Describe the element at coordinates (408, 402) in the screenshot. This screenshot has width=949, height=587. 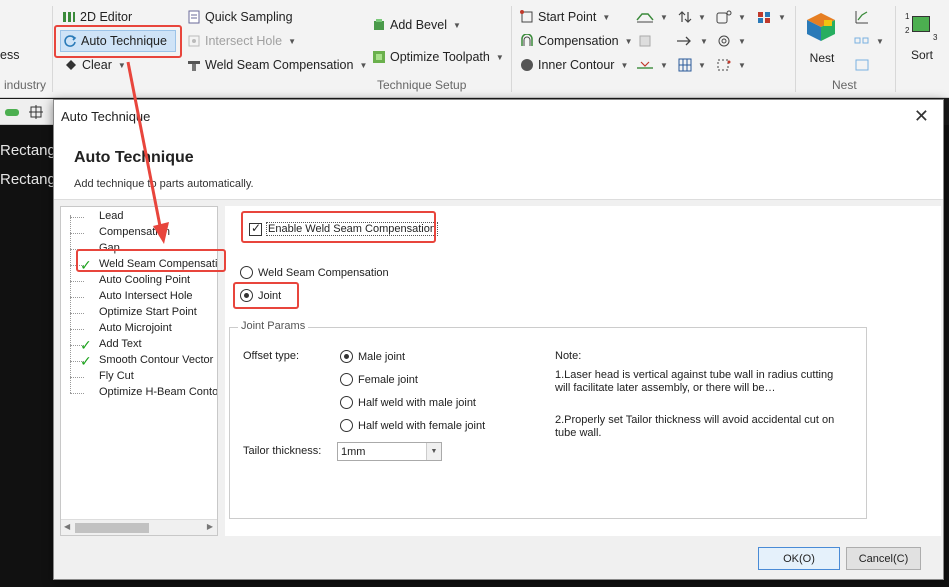
I see `offset-radio-half-weld-male: Half weld with male joint` at that location.